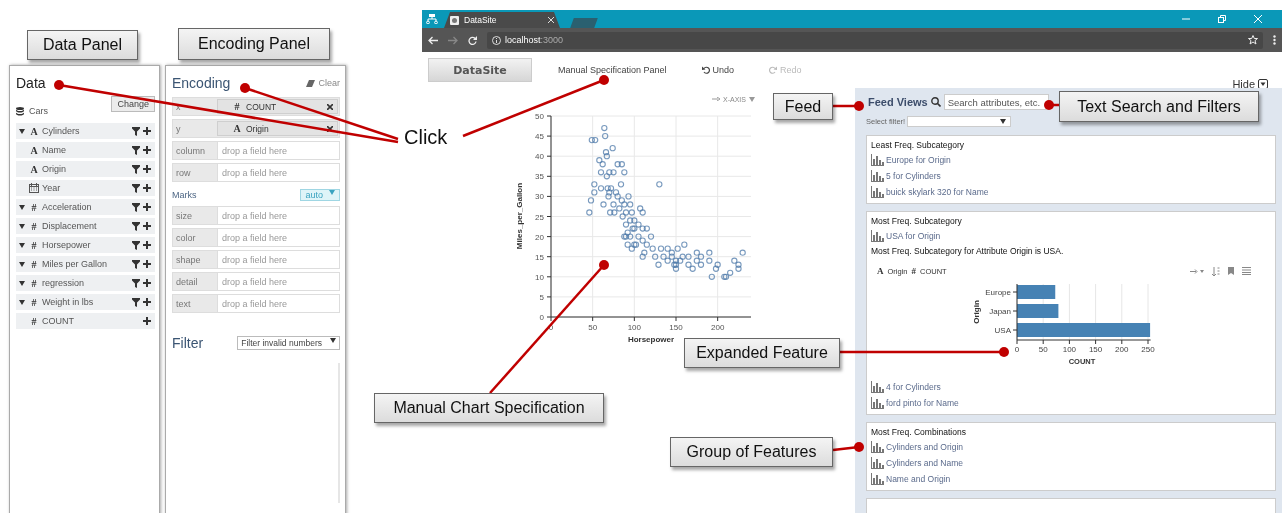 The image size is (1282, 513). Describe the element at coordinates (998, 292) in the screenshot. I see `category-label: Europe` at that location.